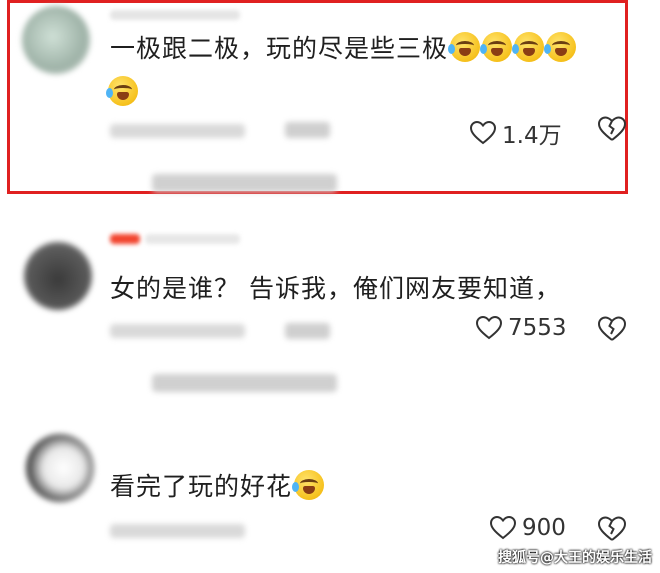  I want to click on like-button: 1.4万, so click(516, 133).